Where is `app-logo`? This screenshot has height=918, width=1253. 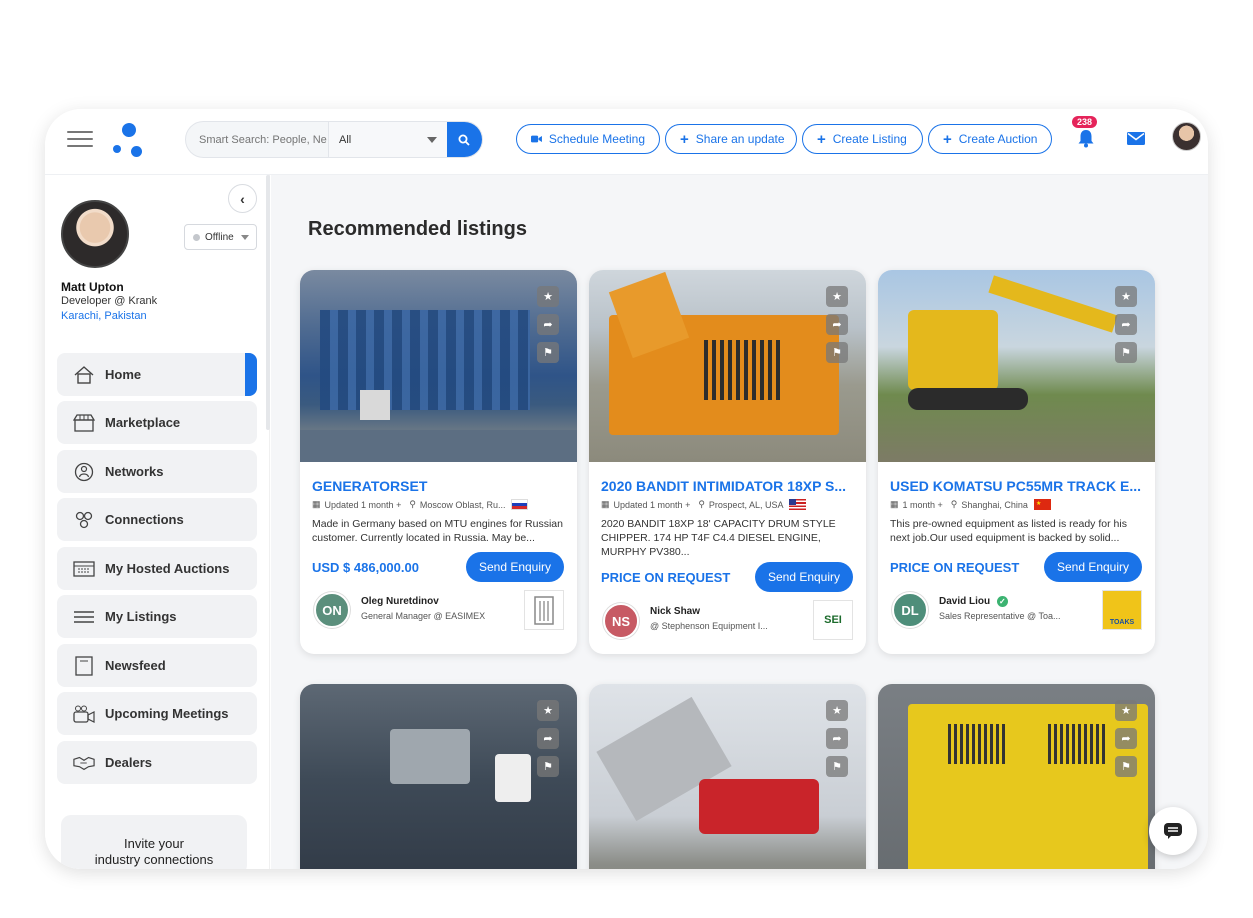 app-logo is located at coordinates (128, 141).